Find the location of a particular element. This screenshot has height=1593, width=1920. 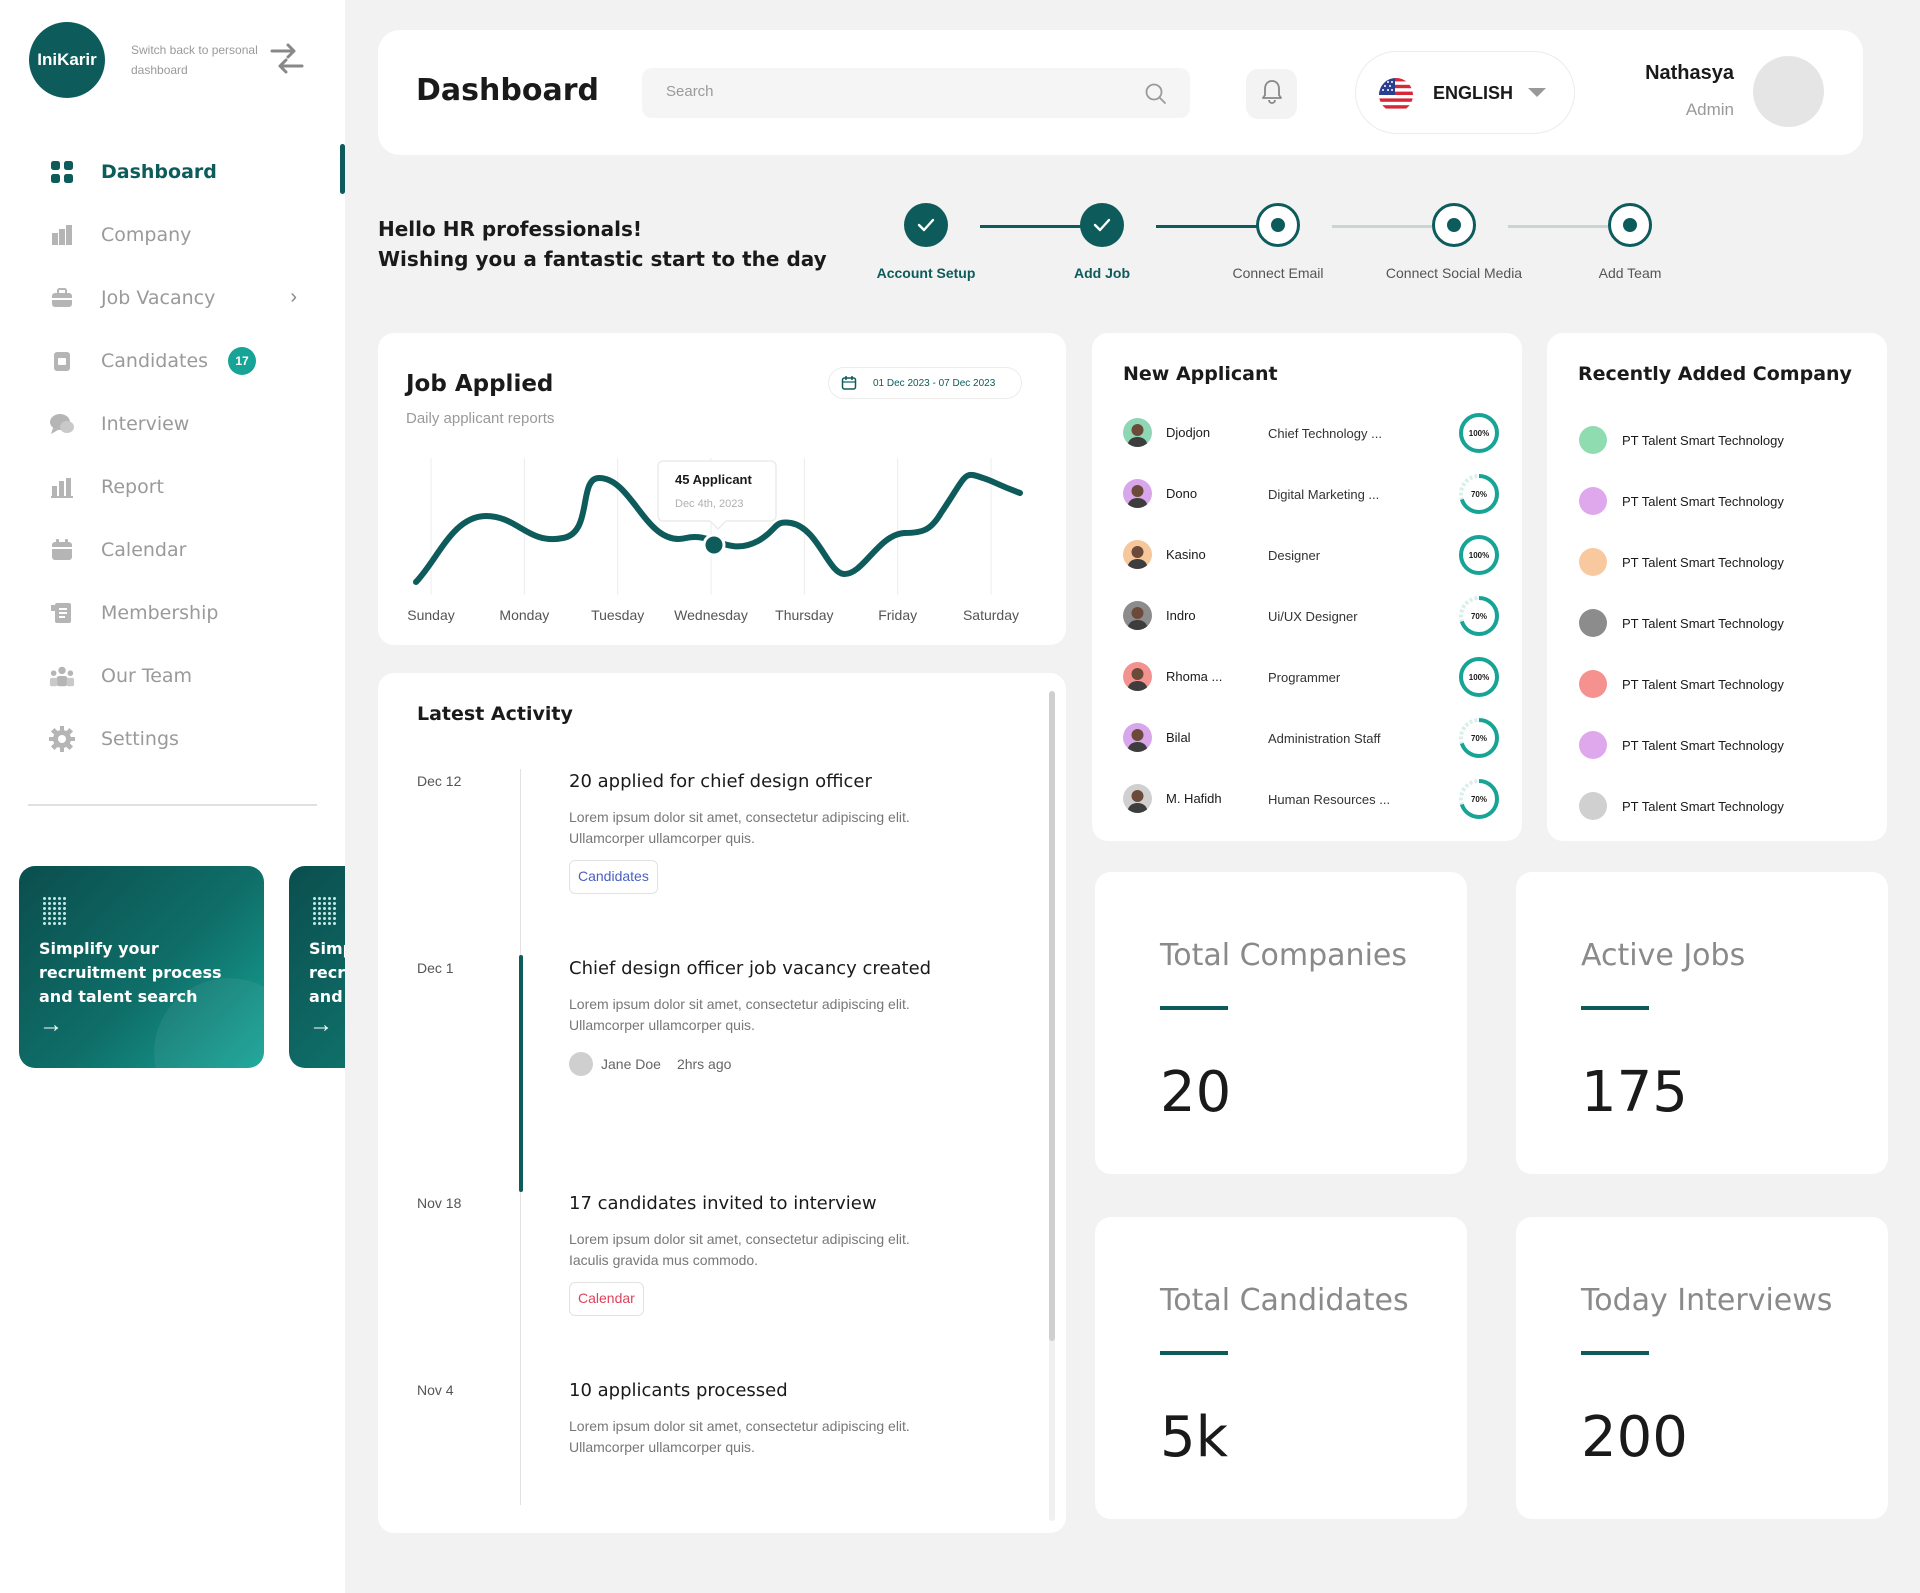

progress-label: 100% is located at coordinates (1479, 555).